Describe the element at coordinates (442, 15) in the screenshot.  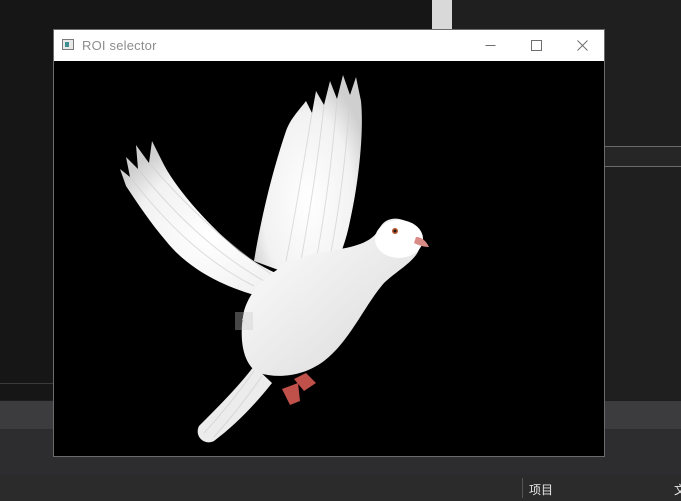
I see `ide-scrollbar-strip` at that location.